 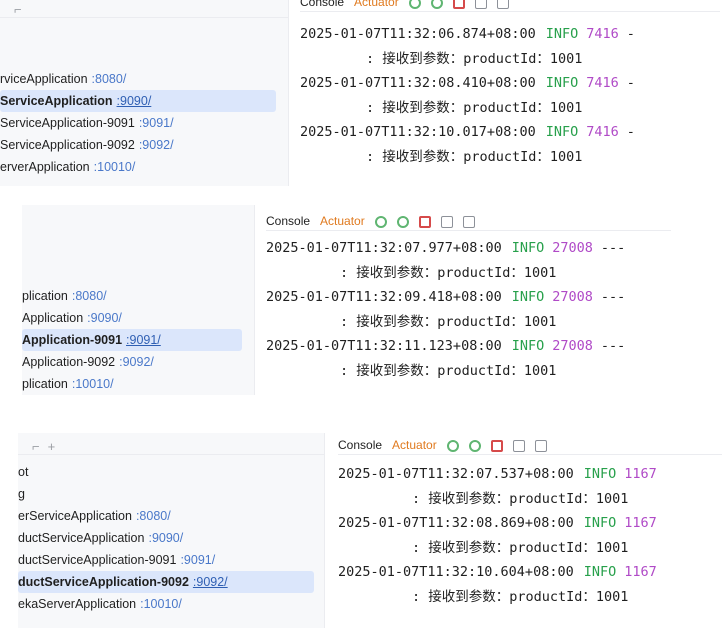 I want to click on tree-item-eureka-server: erverApplication:10010/, so click(x=144, y=167).